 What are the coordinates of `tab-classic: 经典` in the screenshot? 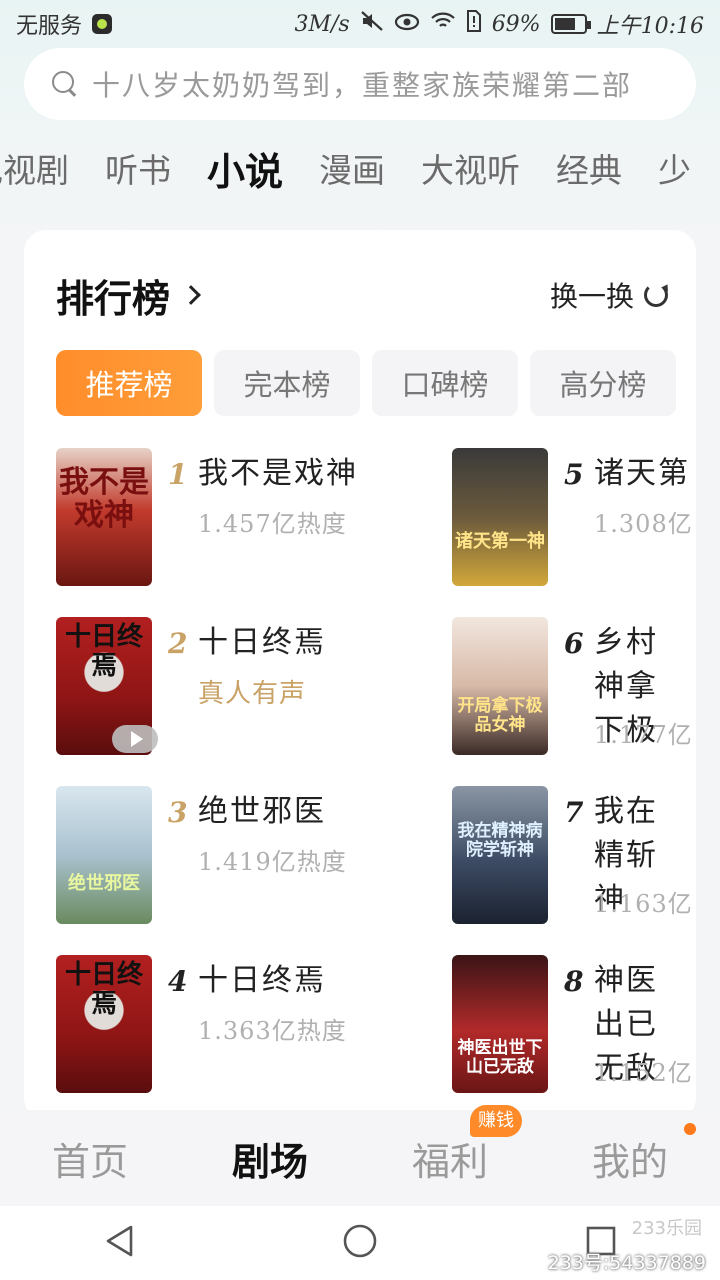 It's located at (589, 168).